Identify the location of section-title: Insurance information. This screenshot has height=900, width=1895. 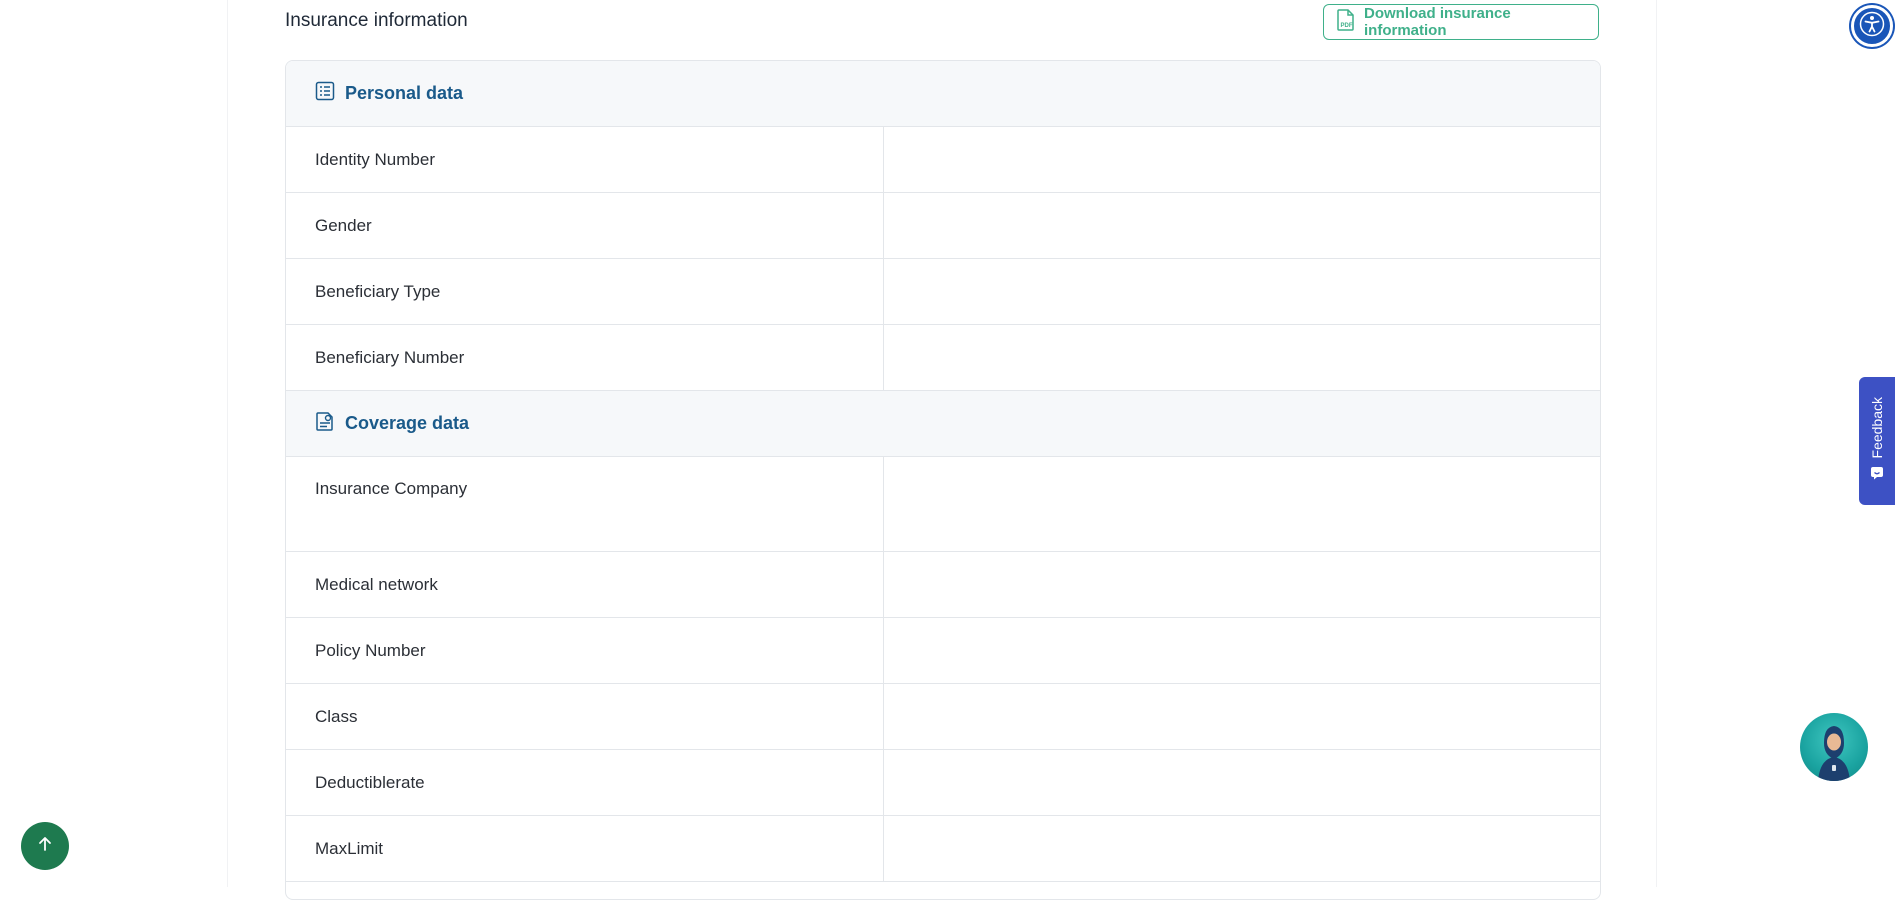
(376, 20).